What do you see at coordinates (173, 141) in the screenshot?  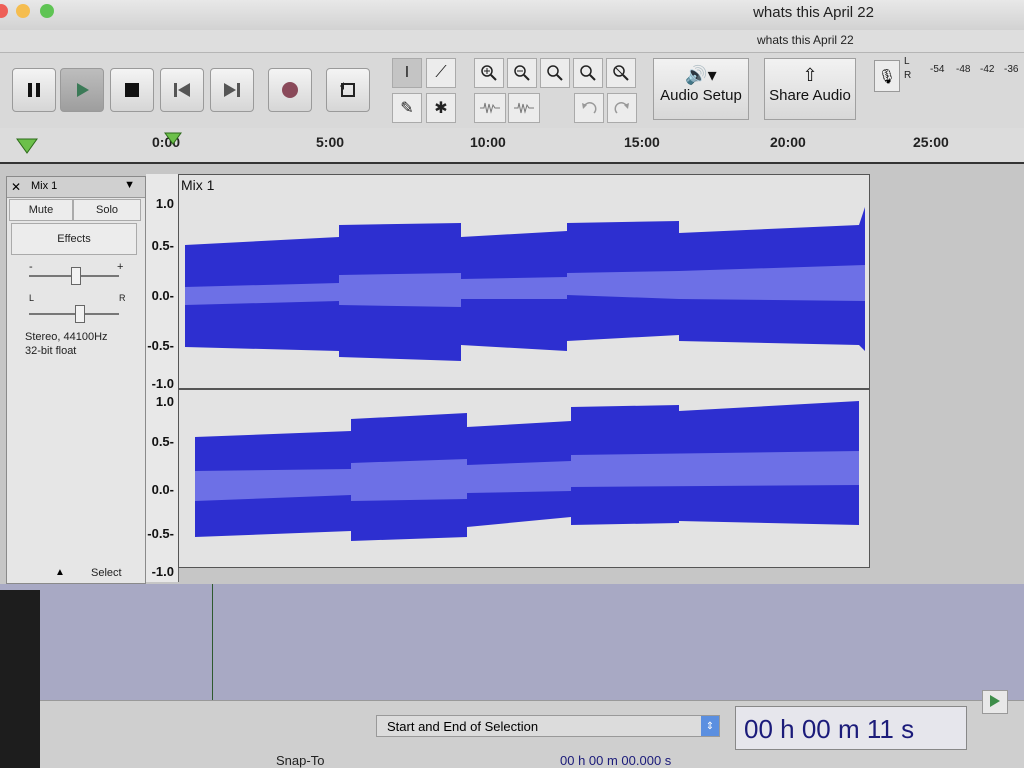 I see `playhead-handle-icon` at bounding box center [173, 141].